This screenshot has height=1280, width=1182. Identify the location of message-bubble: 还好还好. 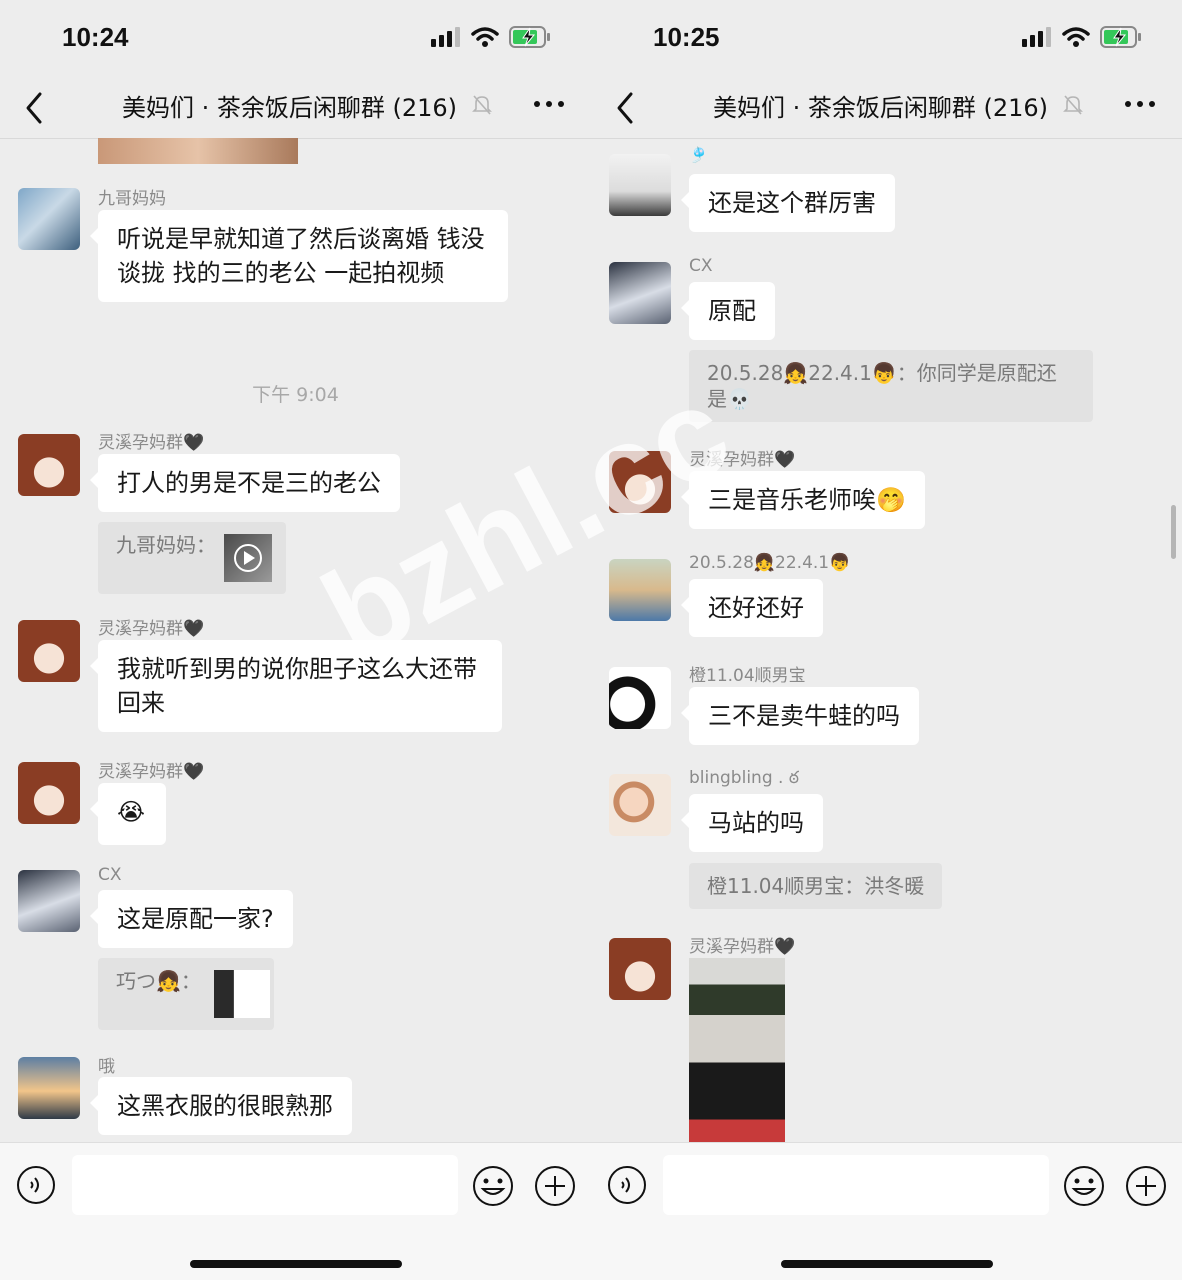
(752, 608).